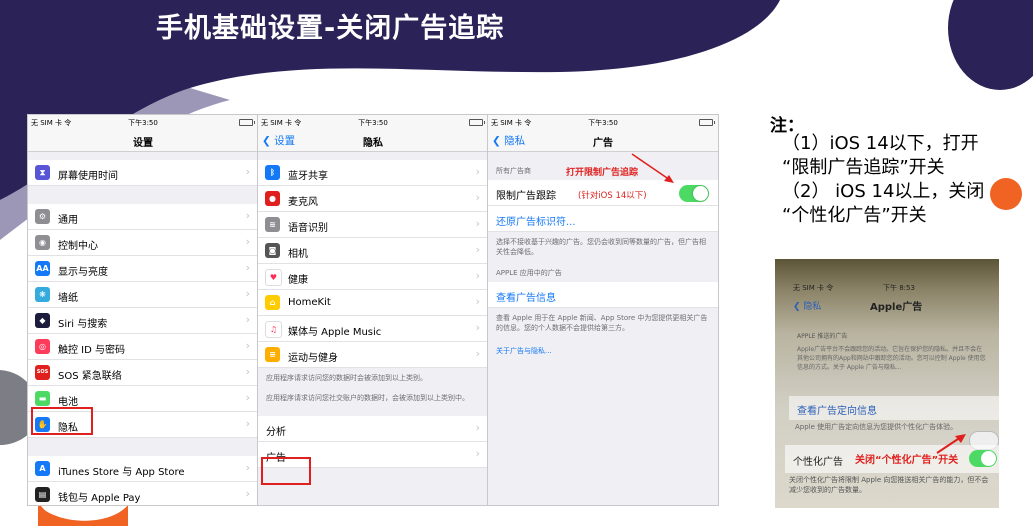 This screenshot has height=526, width=1033. Describe the element at coordinates (272, 224) in the screenshot. I see `waveform-icon: ≋` at that location.